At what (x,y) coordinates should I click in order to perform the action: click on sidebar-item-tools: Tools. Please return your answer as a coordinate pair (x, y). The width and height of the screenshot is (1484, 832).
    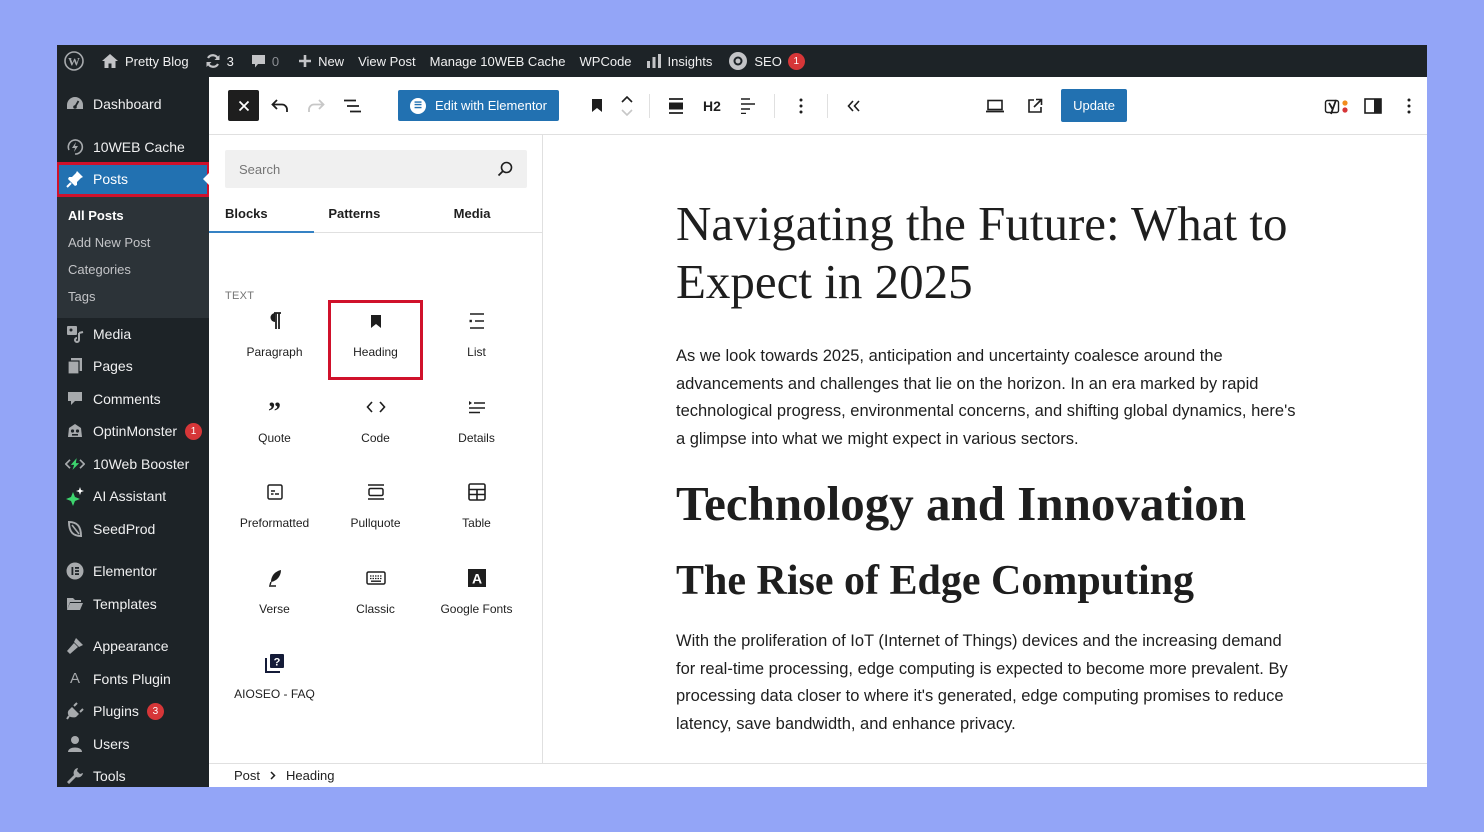
    Looking at the image, I should click on (133, 773).